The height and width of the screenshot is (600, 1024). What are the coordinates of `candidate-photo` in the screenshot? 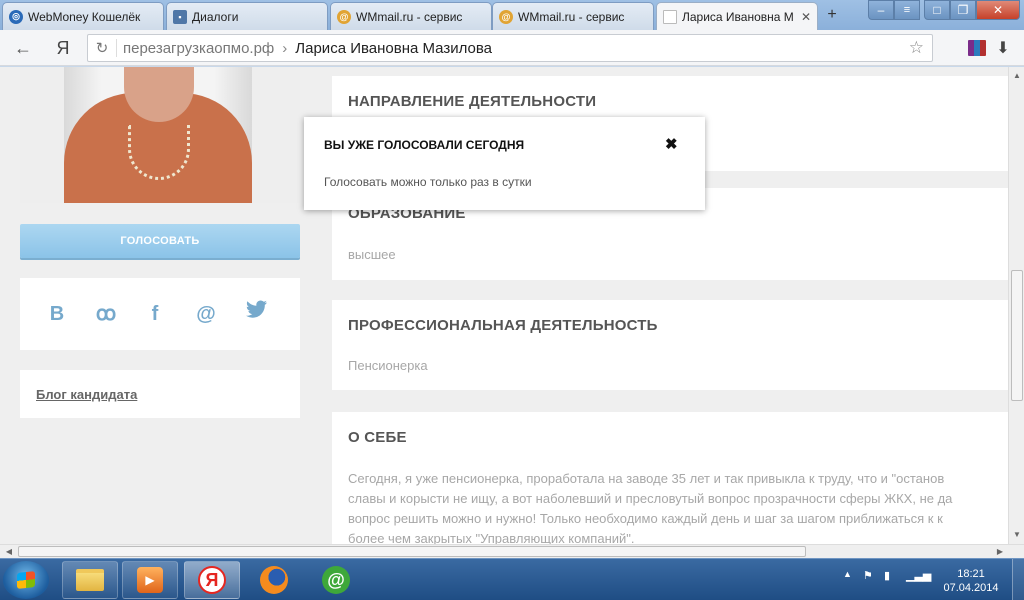 It's located at (160, 135).